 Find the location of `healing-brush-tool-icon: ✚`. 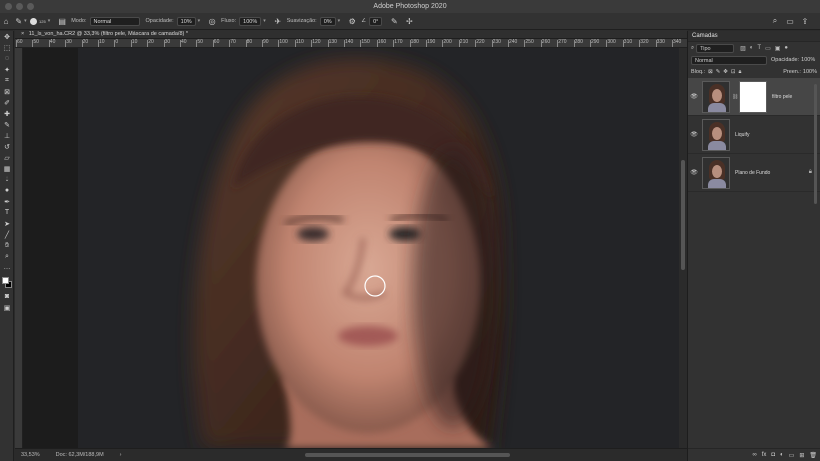

healing-brush-tool-icon: ✚ is located at coordinates (7, 113).